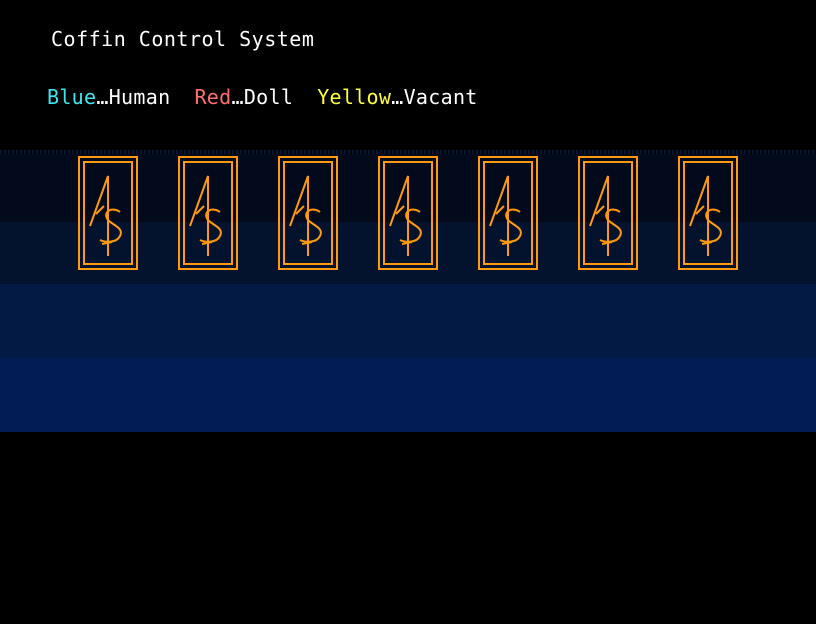  What do you see at coordinates (408, 152) in the screenshot?
I see `chamber-top-edge` at bounding box center [408, 152].